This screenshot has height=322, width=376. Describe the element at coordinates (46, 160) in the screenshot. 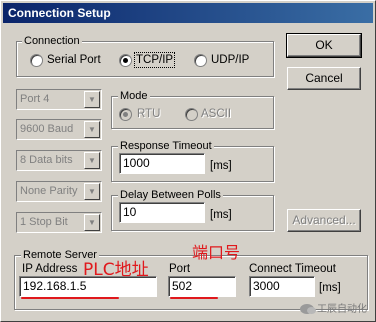

I see `data-bits-select-value: 8 Data bits` at that location.